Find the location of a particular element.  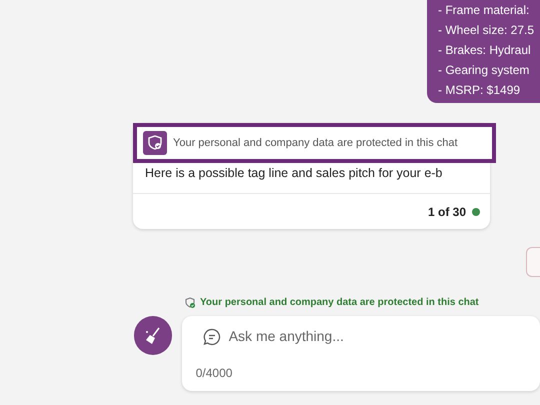

protection-message: Your personal and company data are protected in this chat is located at coordinates (315, 143).